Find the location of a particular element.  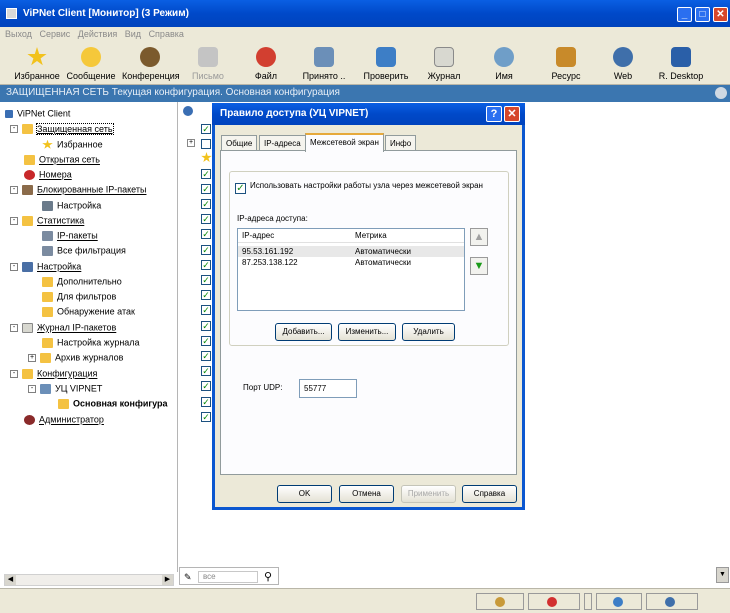

menu-view: Вид is located at coordinates (133, 34).